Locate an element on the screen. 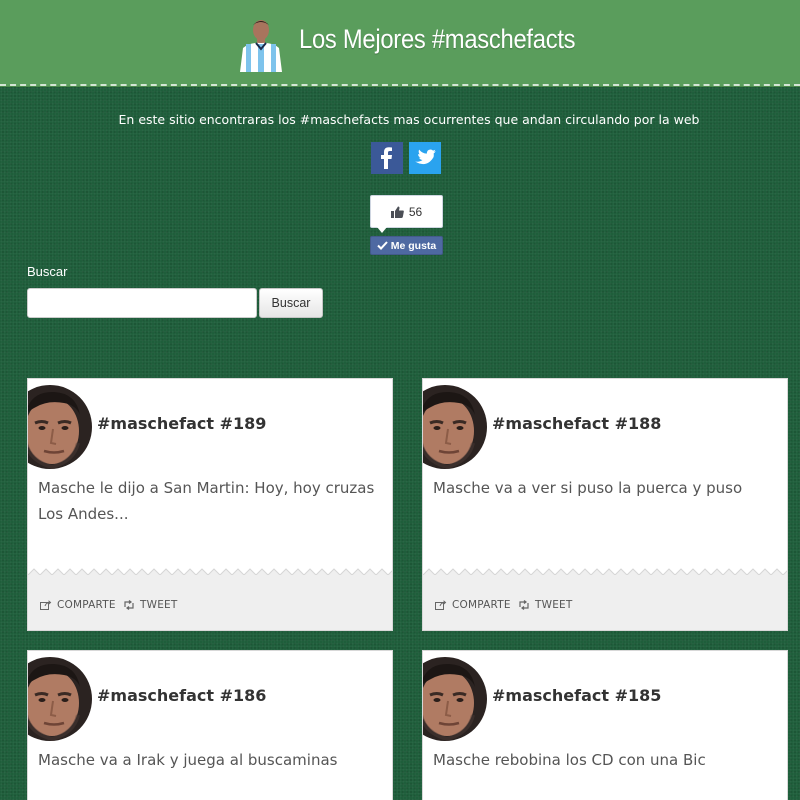  card-text: Masche rebobina los CD con una Bic is located at coordinates (569, 760).